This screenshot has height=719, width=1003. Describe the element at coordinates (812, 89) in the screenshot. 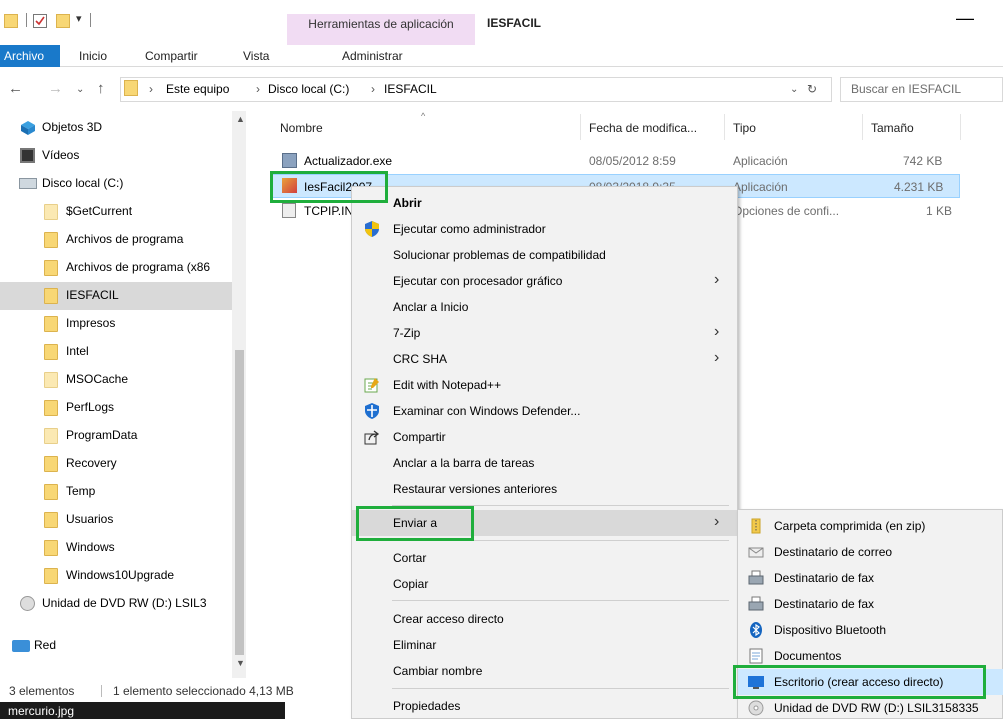

I see `refresh-icon: ↻` at that location.